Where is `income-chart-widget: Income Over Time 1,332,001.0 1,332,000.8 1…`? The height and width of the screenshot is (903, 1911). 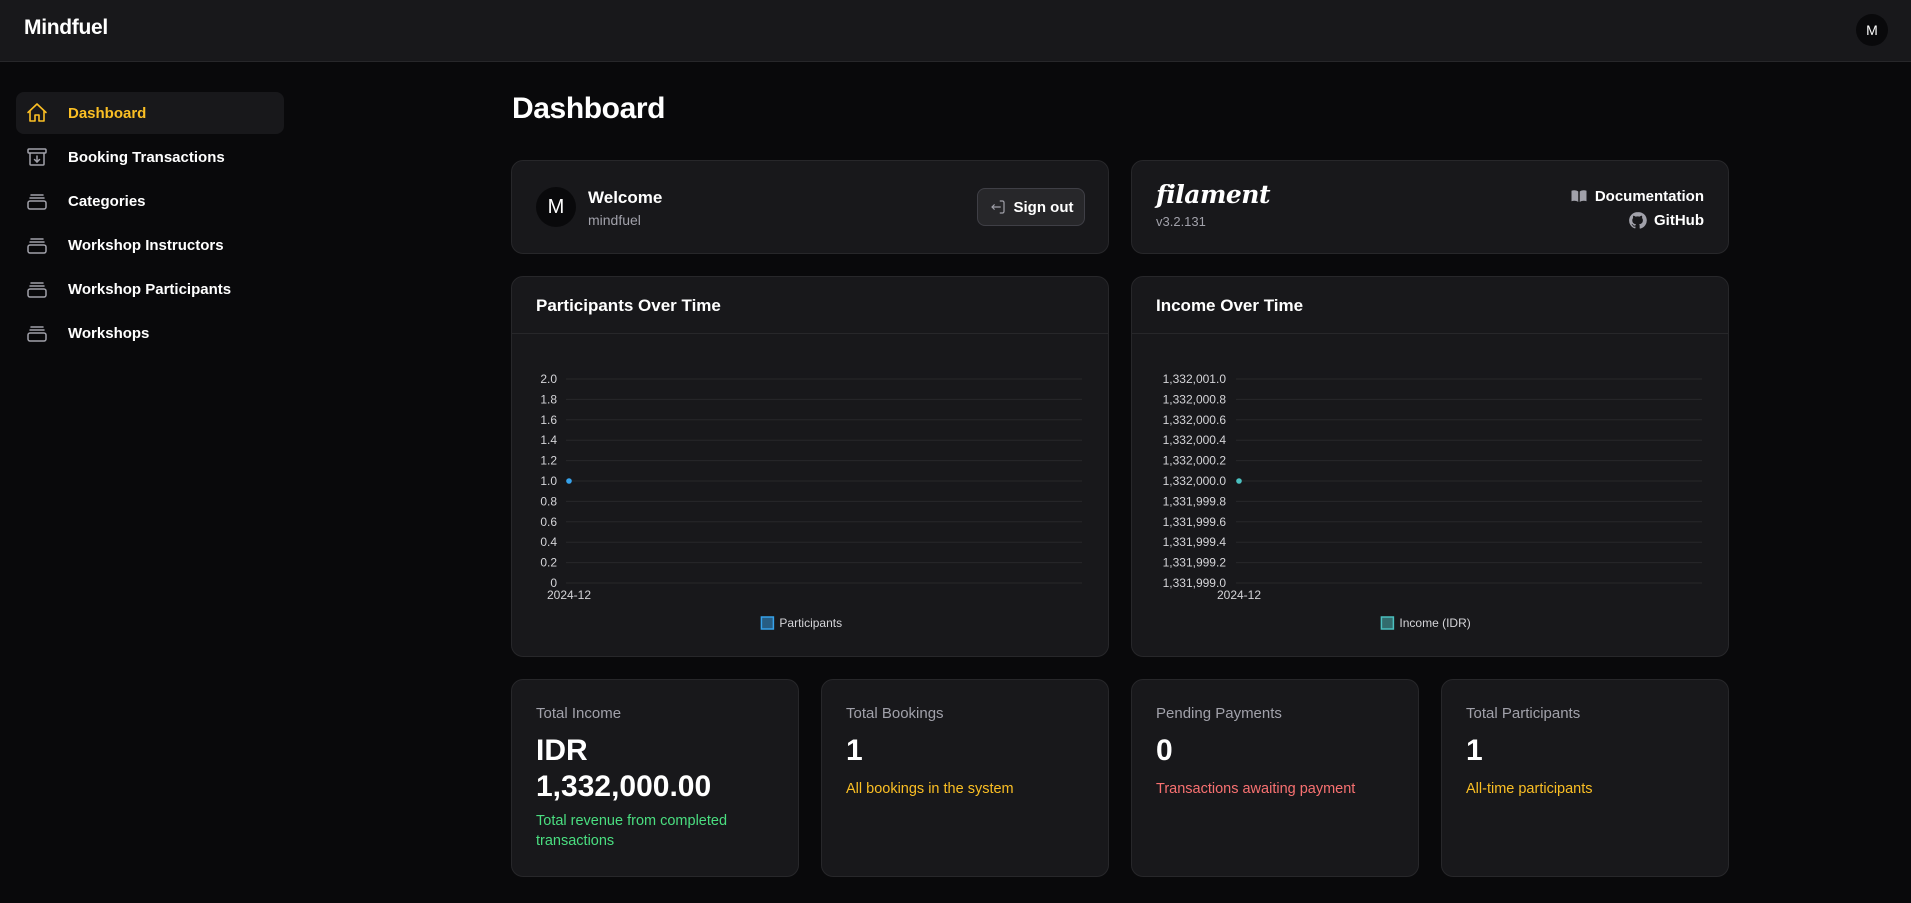
income-chart-widget: Income Over Time 1,332,001.0 1,332,000.8 1… is located at coordinates (1430, 466).